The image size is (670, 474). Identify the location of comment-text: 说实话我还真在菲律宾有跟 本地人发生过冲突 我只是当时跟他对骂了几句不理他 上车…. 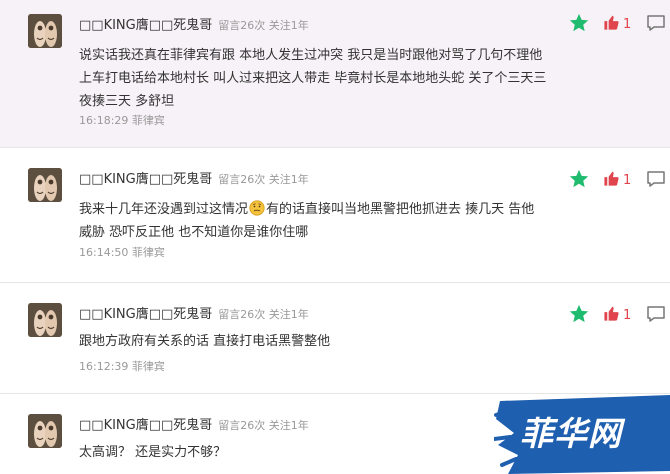
(313, 78).